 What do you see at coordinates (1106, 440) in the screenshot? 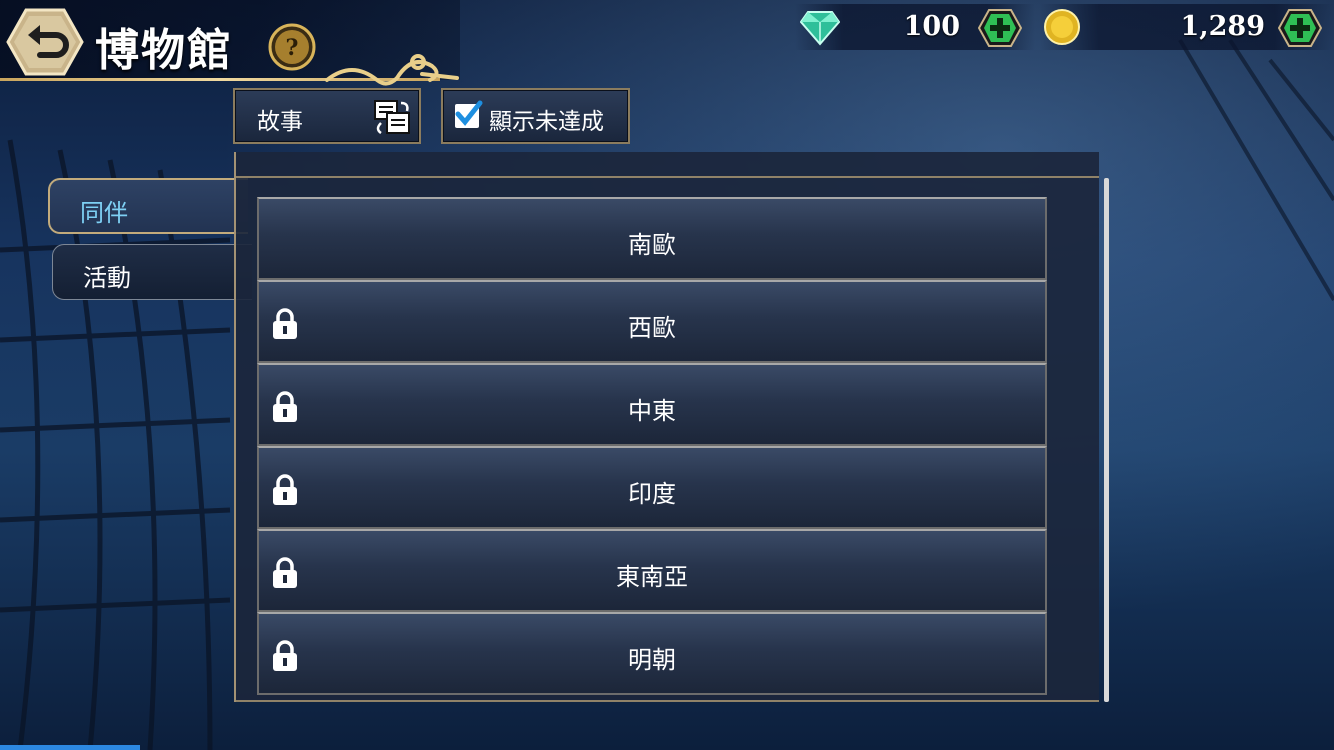
I see `list-scrollbar` at bounding box center [1106, 440].